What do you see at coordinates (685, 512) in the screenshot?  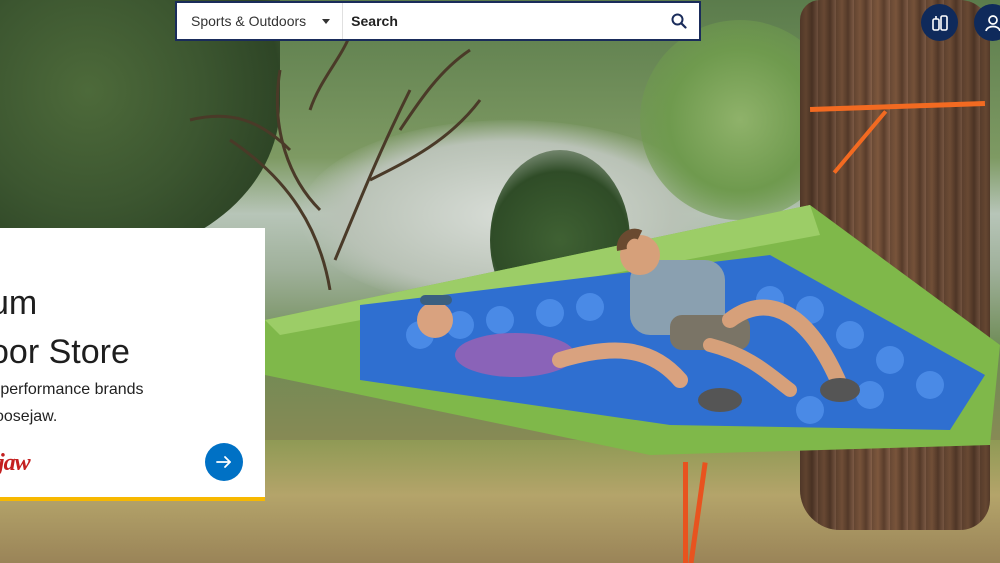 I see `hammock-stake` at bounding box center [685, 512].